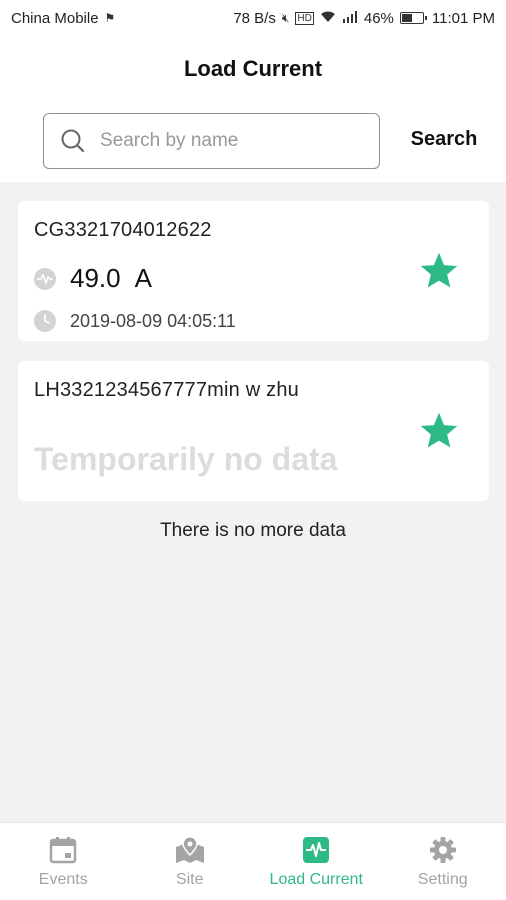  What do you see at coordinates (63, 850) in the screenshot?
I see `calendar-icon` at bounding box center [63, 850].